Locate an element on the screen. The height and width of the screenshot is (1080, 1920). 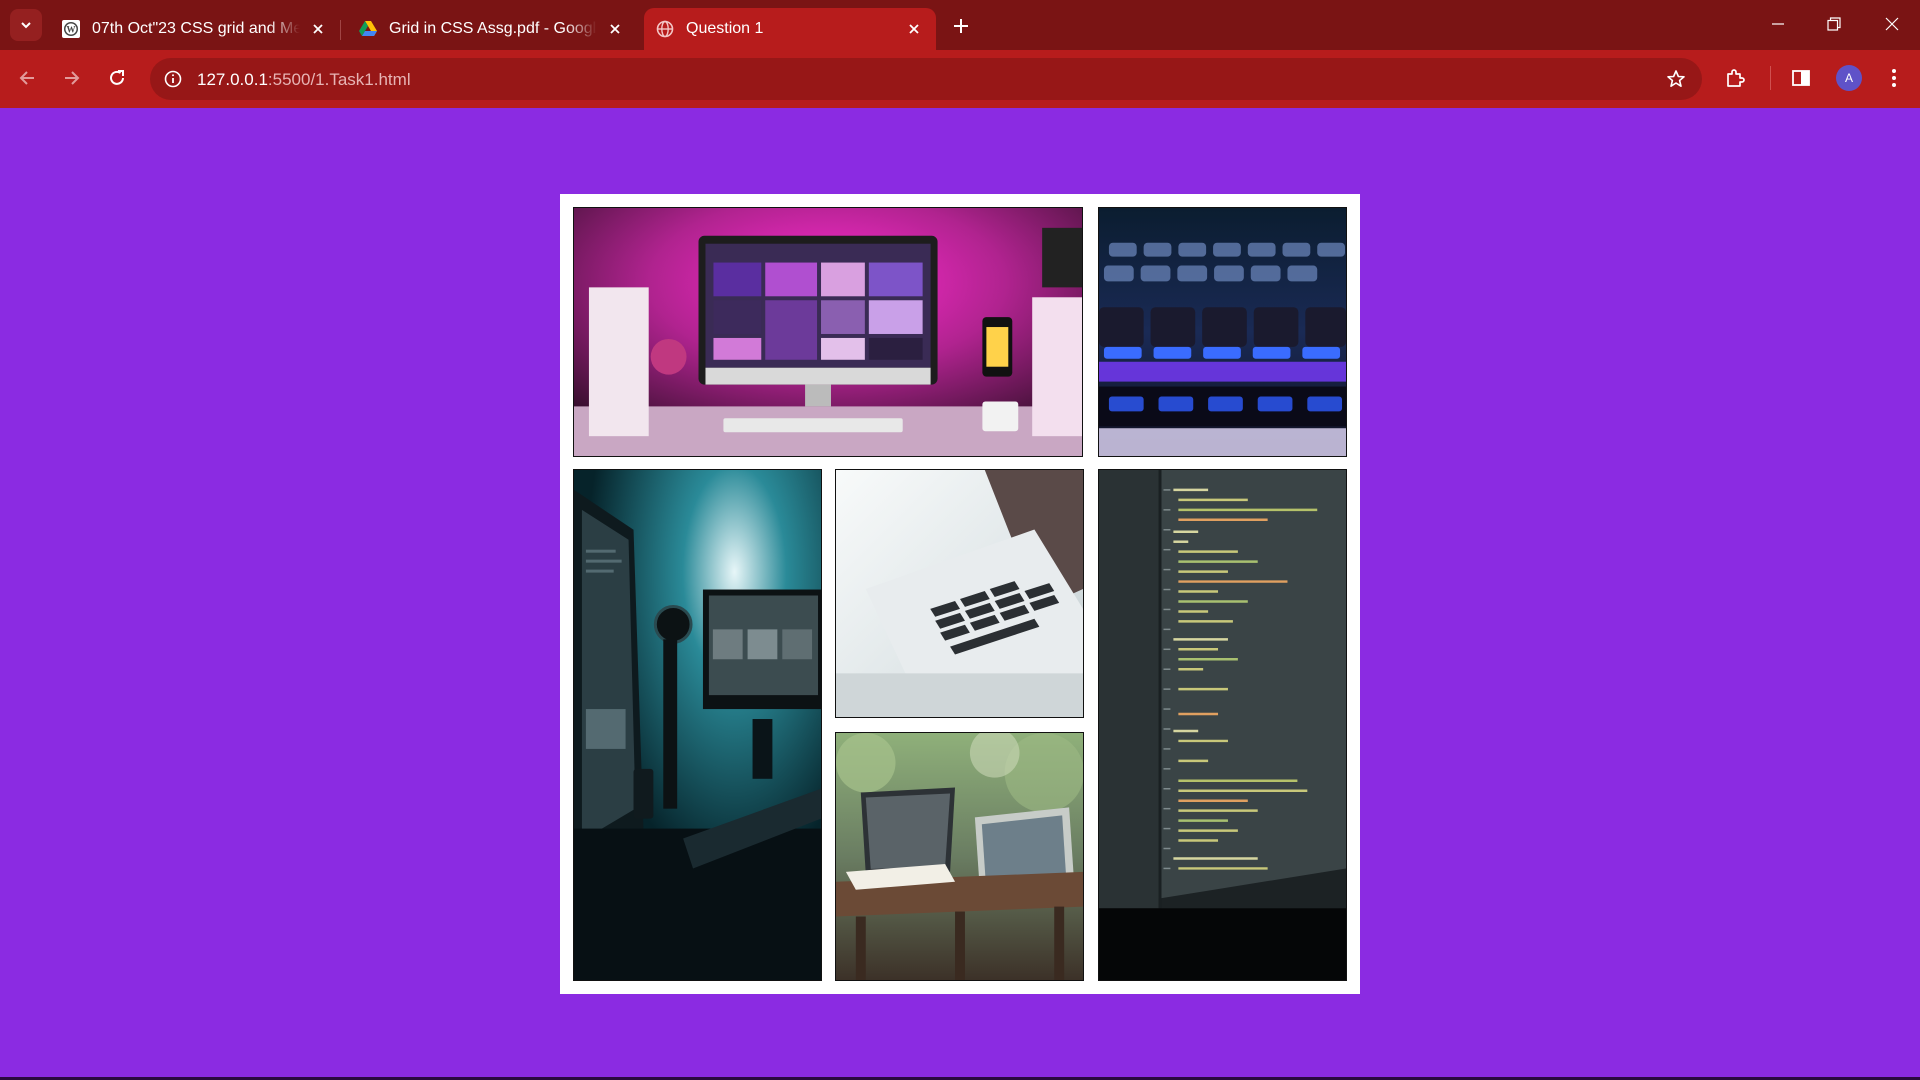
tab-title: 07th Oct"23 CSS grid and Media is located at coordinates (196, 28).